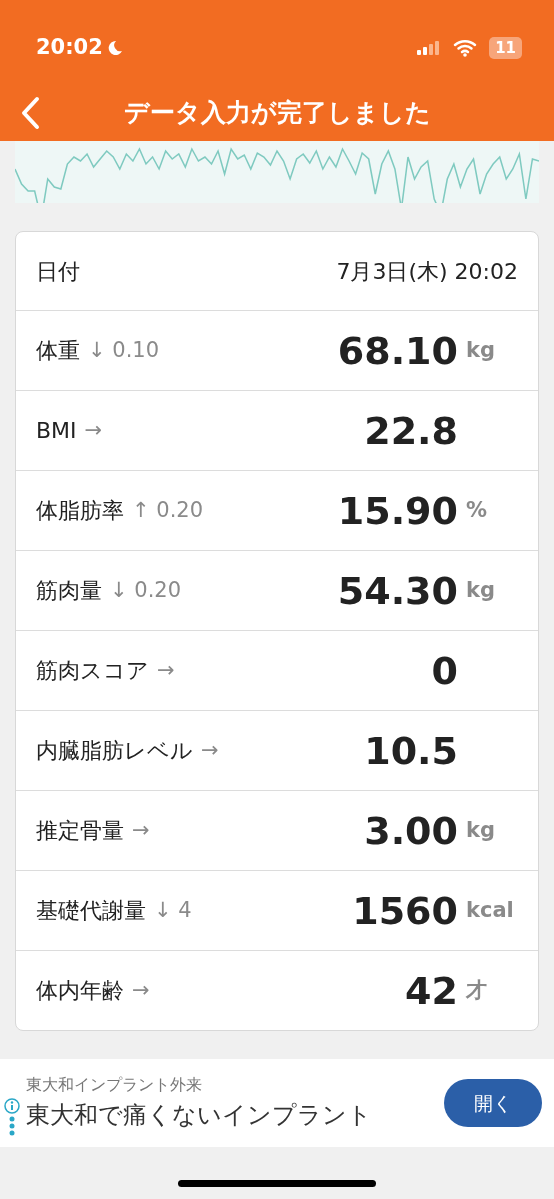 This screenshot has width=554, height=1199. I want to click on metric-value: 42, so click(431, 990).